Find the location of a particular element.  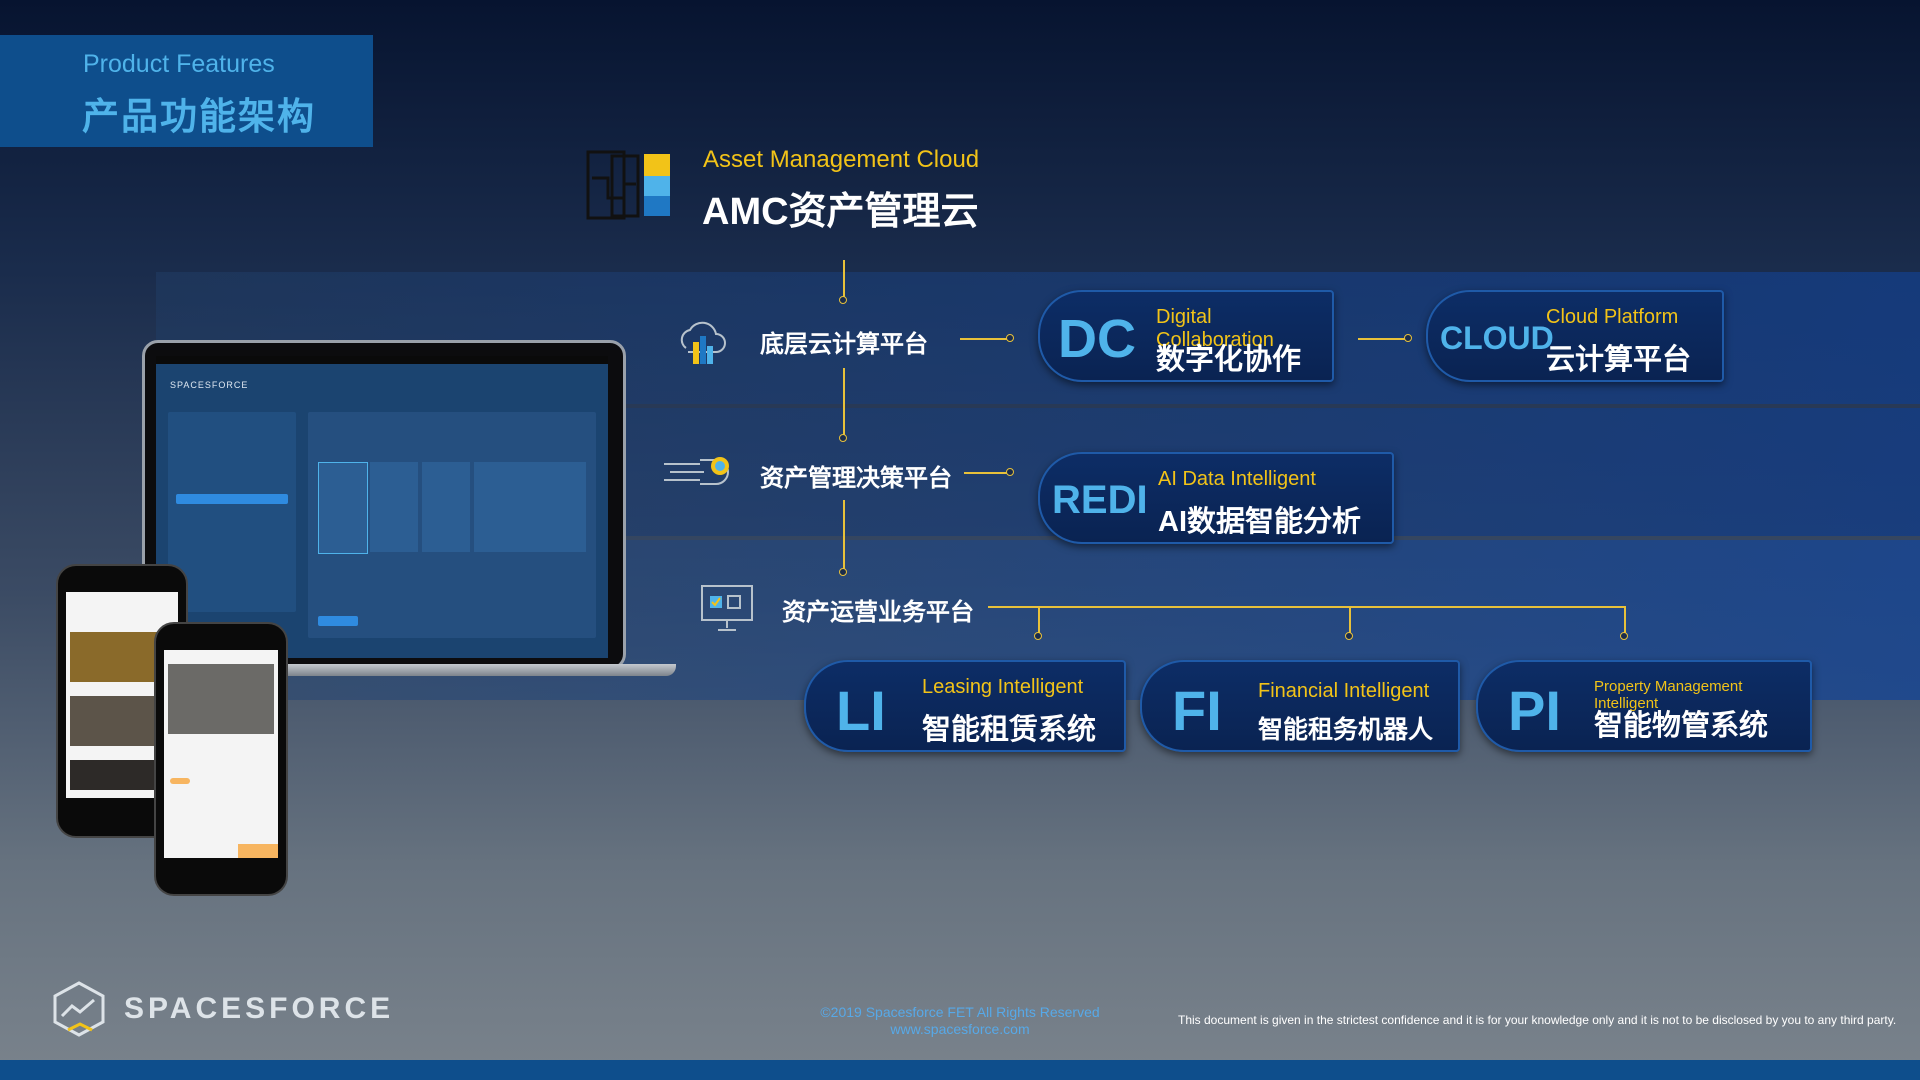

module-abbr: LI is located at coordinates (861, 710).